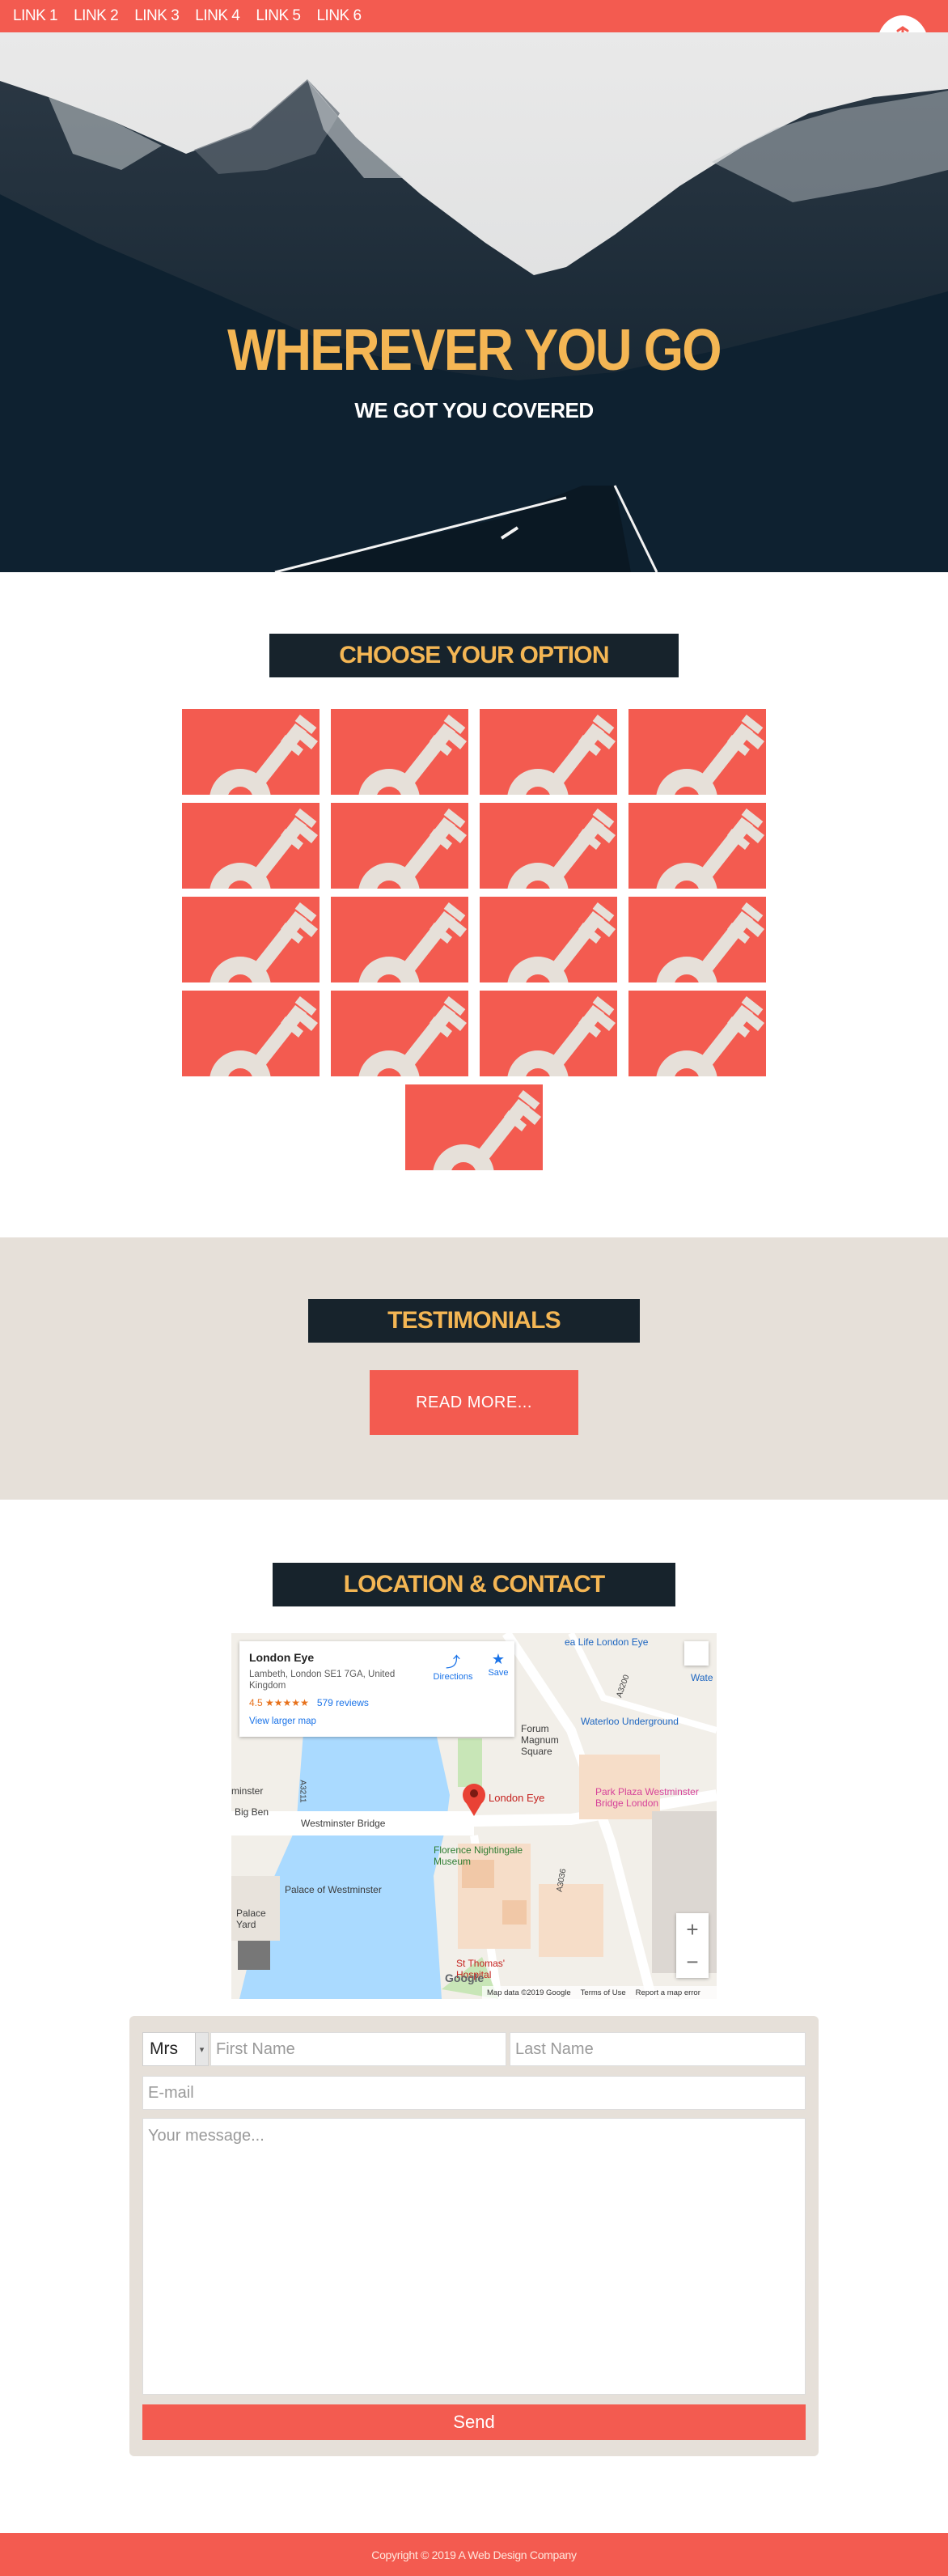 The height and width of the screenshot is (2576, 948). I want to click on place-rating: 4.5 ★★★★★ 579 reviews, so click(377, 1702).